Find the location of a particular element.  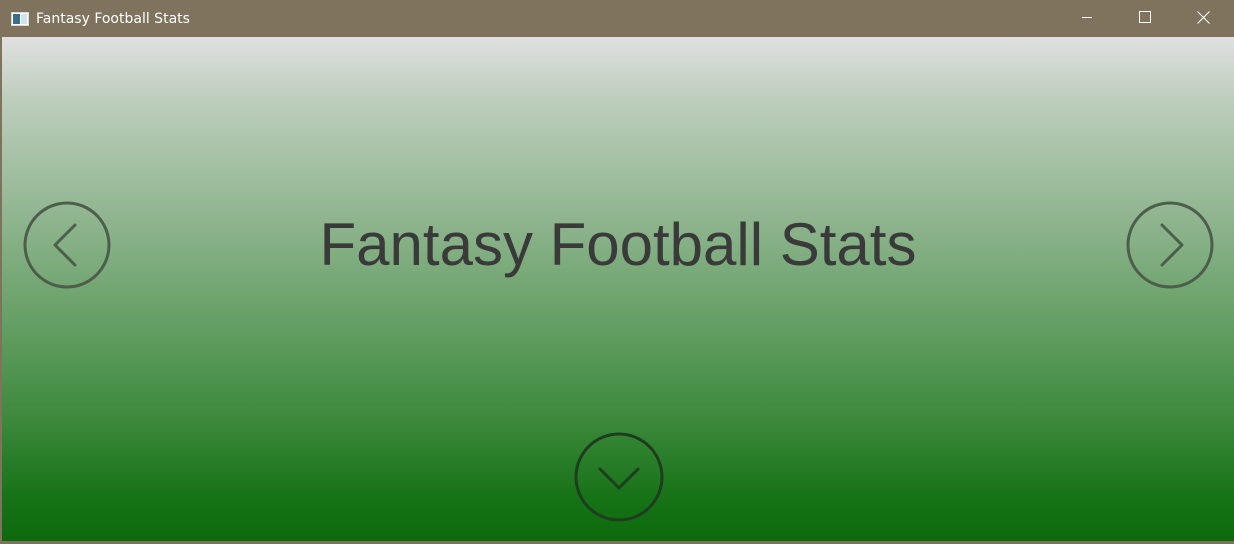

app-icon is located at coordinates (20, 19).